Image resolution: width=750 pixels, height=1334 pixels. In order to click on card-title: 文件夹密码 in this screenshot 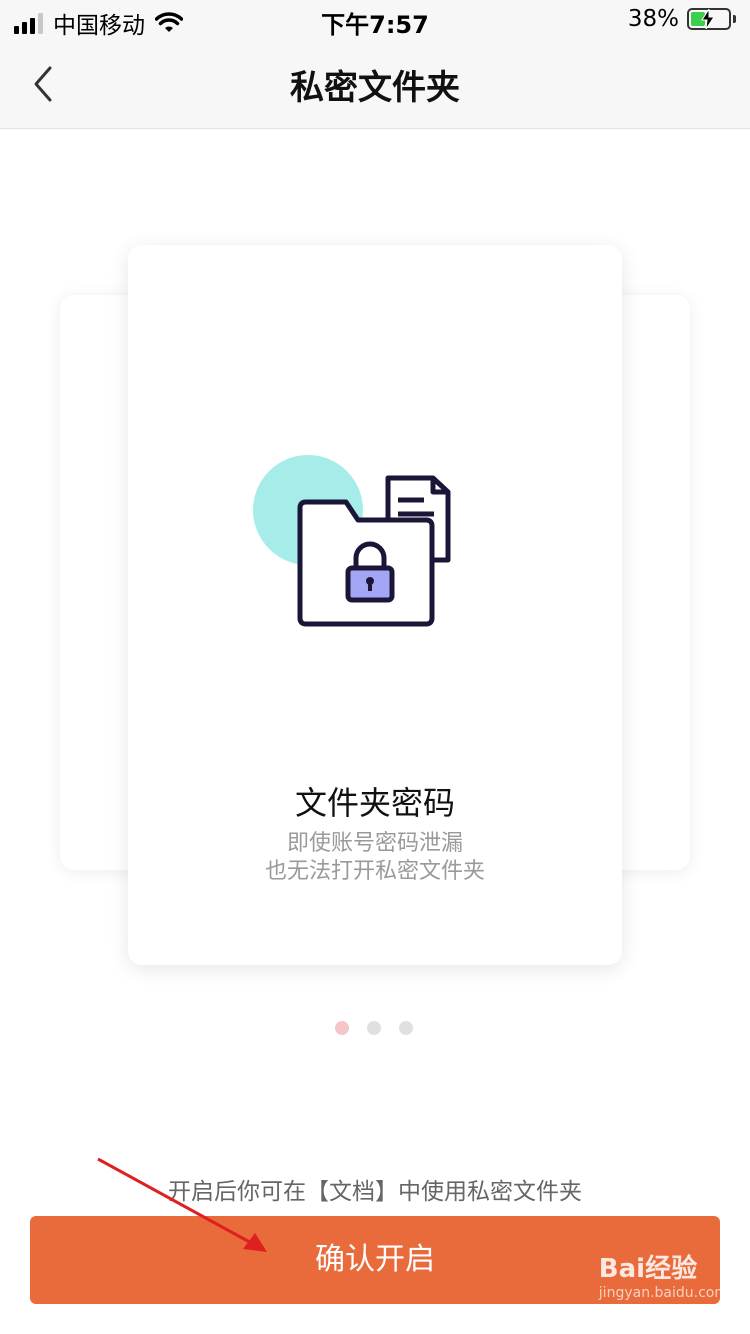, I will do `click(374, 803)`.